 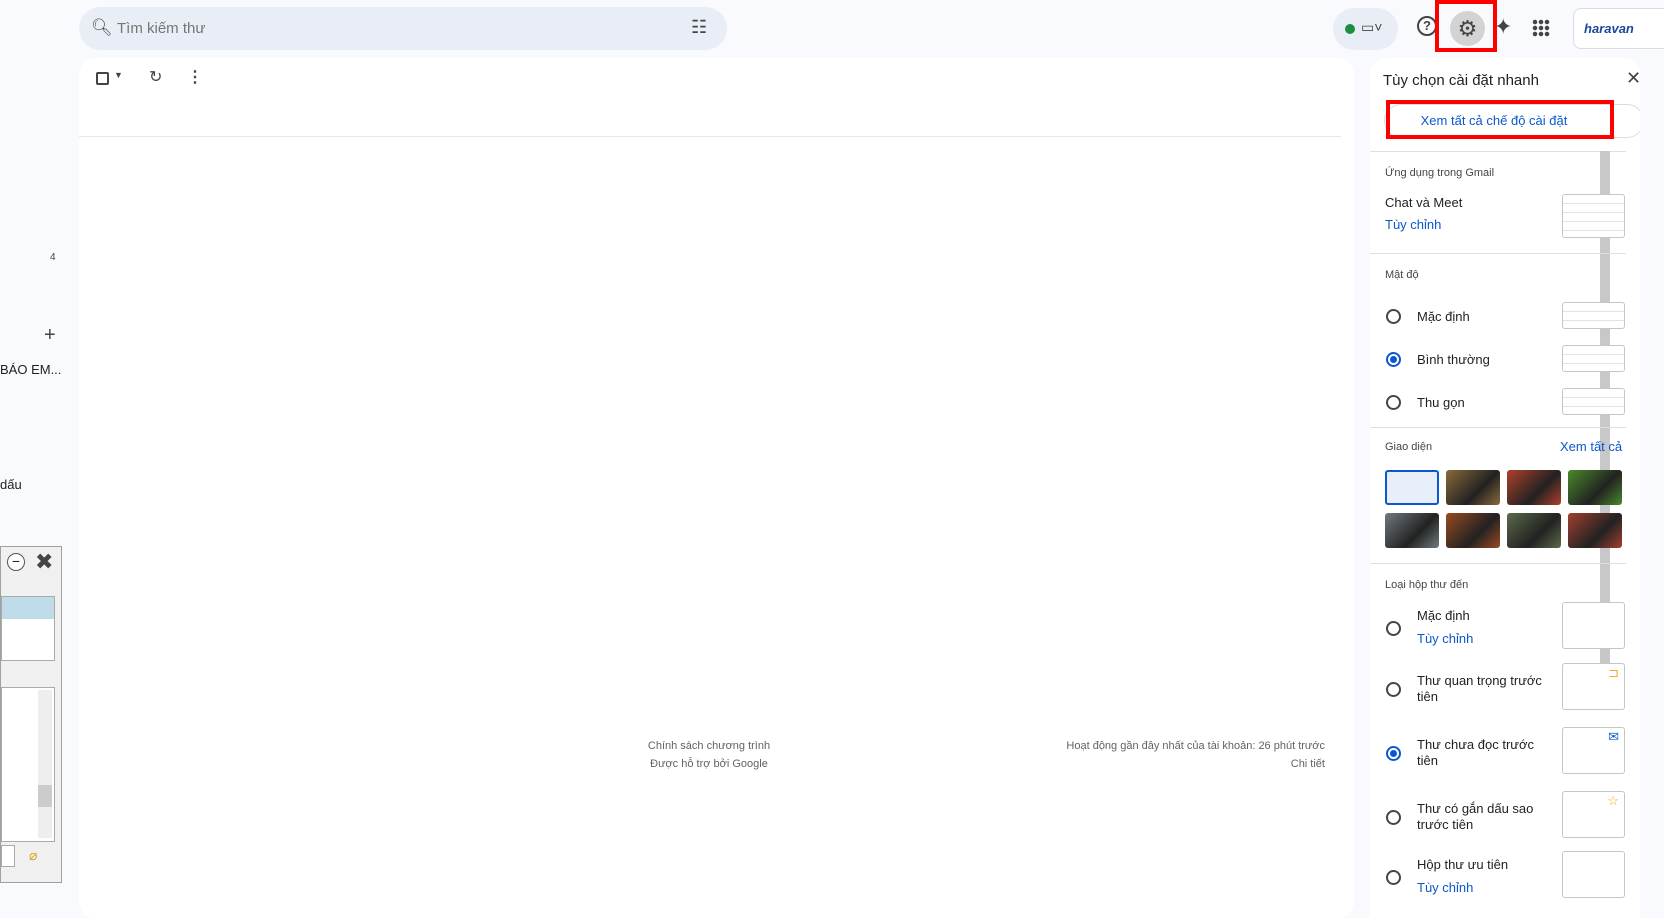 I want to click on help-icon: ?, so click(x=1427, y=26).